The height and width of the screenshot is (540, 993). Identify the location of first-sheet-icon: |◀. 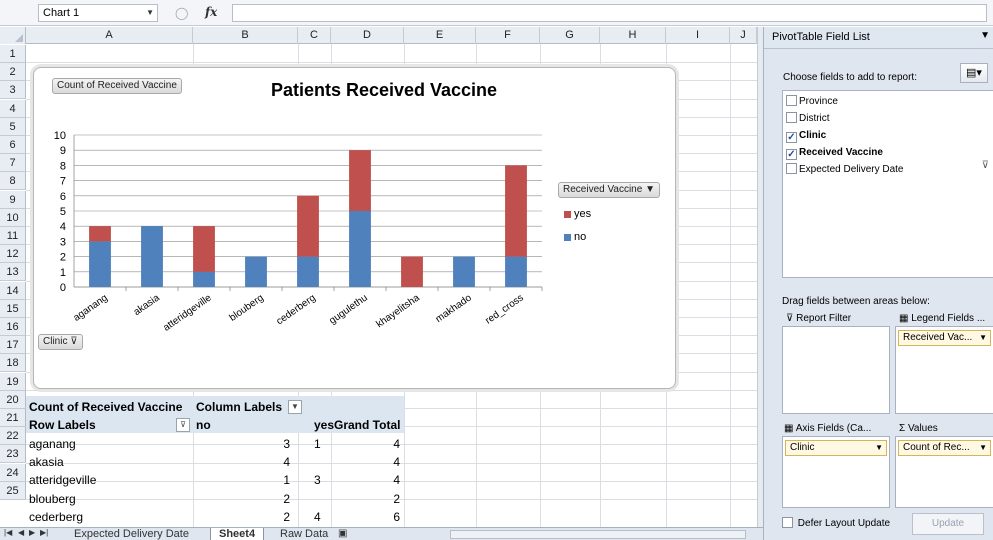
(8, 532).